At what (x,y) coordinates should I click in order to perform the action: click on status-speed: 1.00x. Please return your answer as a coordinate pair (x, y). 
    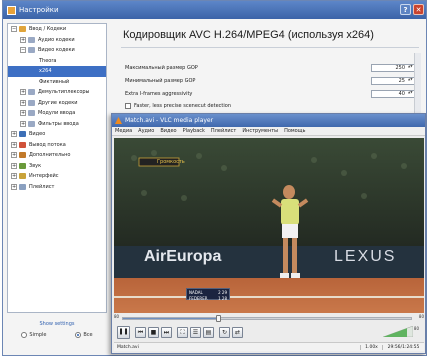
    Looking at the image, I should click on (371, 347).